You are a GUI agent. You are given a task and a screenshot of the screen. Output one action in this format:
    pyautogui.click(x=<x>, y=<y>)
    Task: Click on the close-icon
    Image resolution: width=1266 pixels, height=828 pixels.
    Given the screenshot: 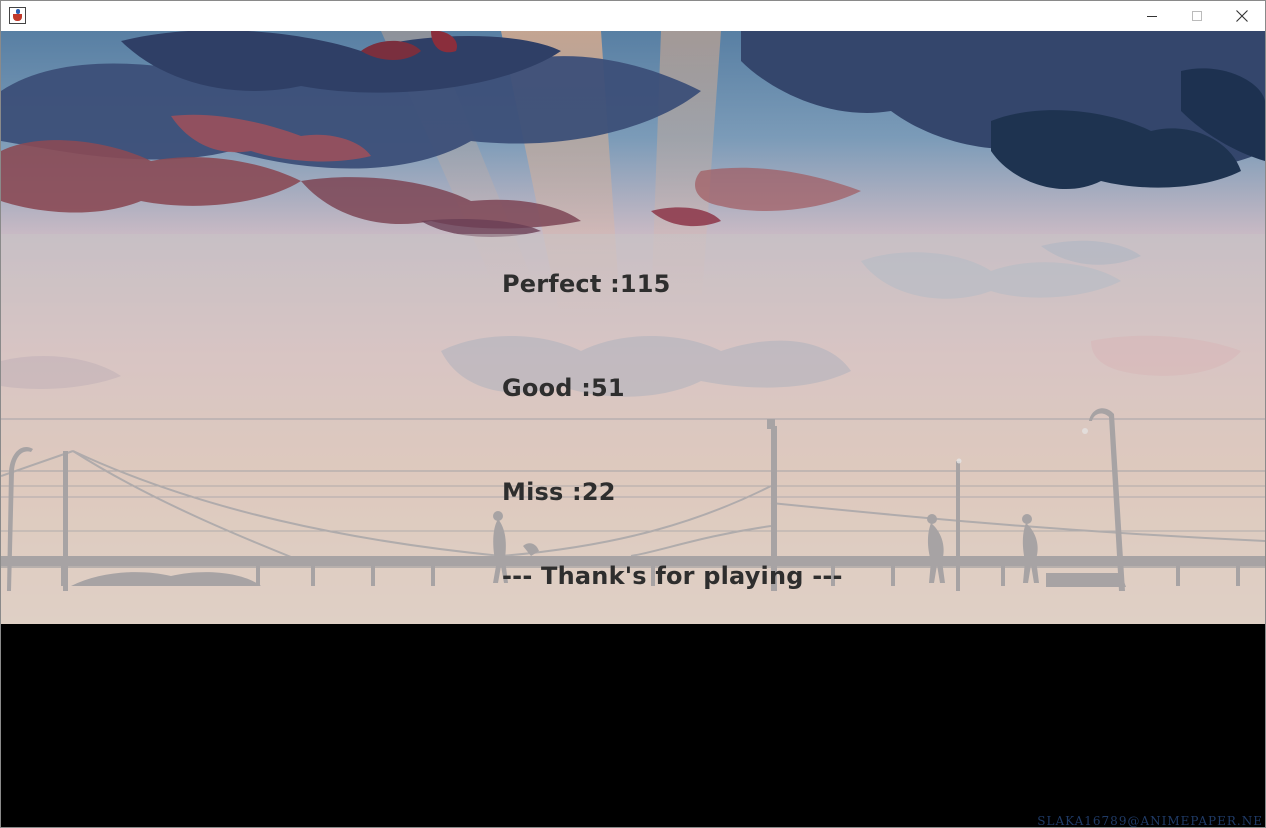 What is the action you would take?
    pyautogui.click(x=1242, y=16)
    